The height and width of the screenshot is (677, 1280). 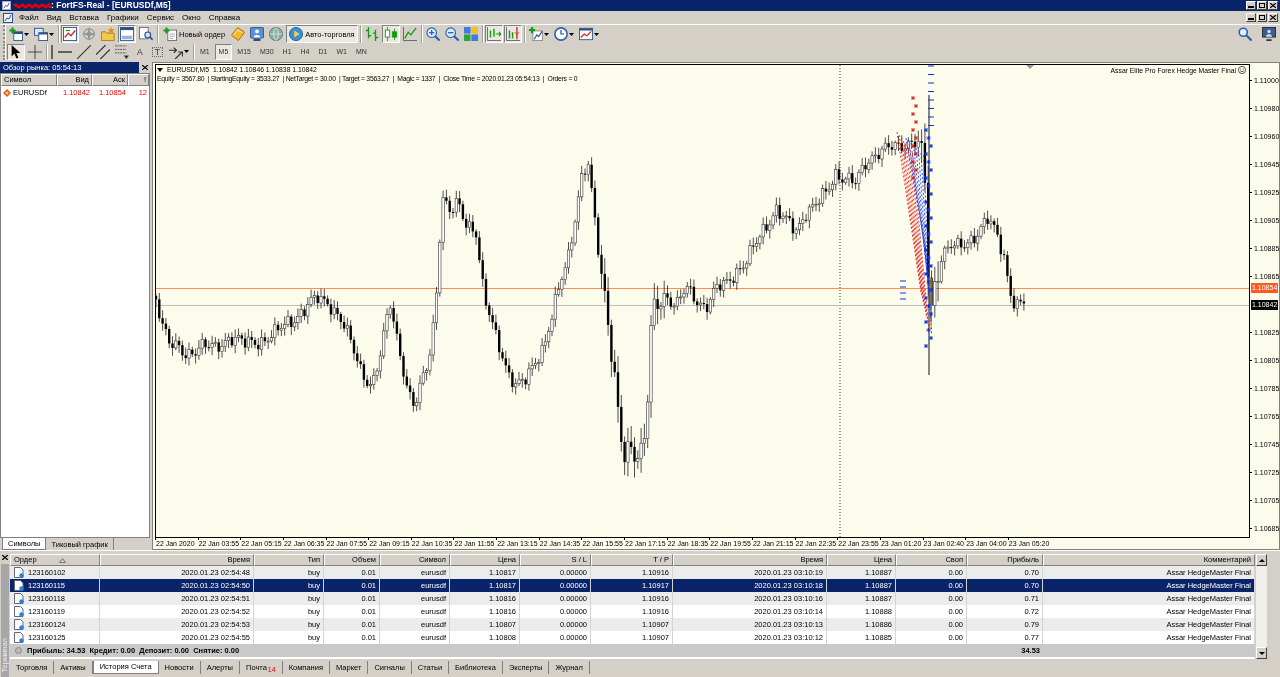 I want to click on line-chart-button, so click(x=409, y=34).